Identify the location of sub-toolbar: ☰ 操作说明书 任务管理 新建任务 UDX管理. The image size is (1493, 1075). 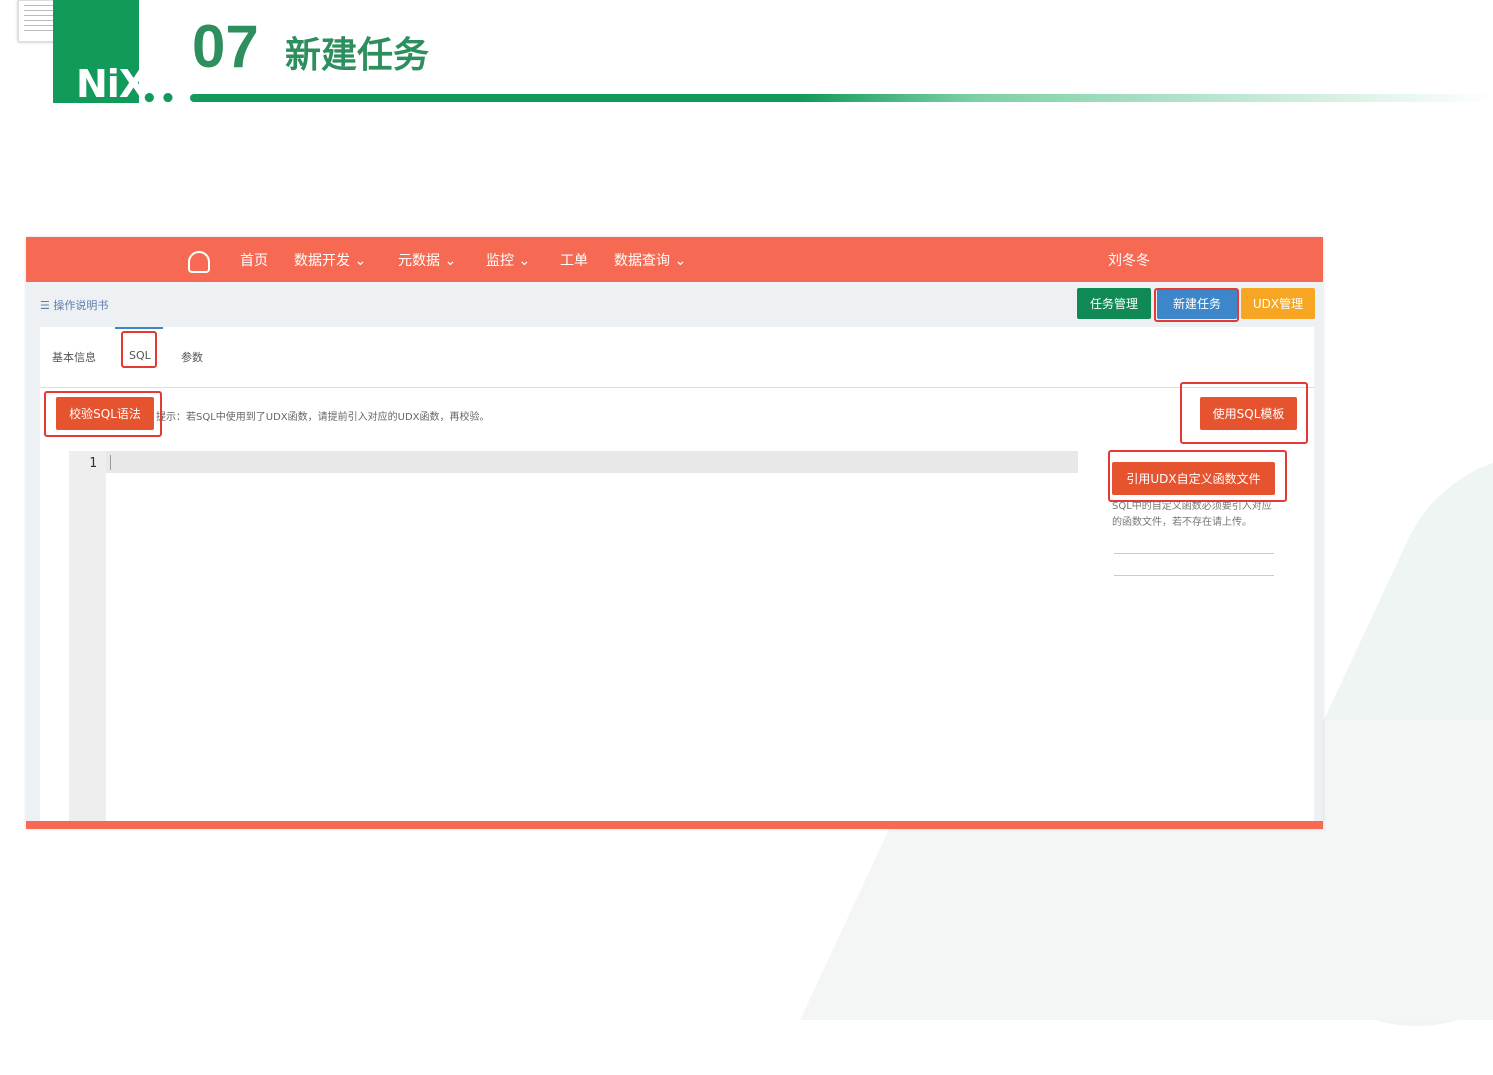
(674, 304).